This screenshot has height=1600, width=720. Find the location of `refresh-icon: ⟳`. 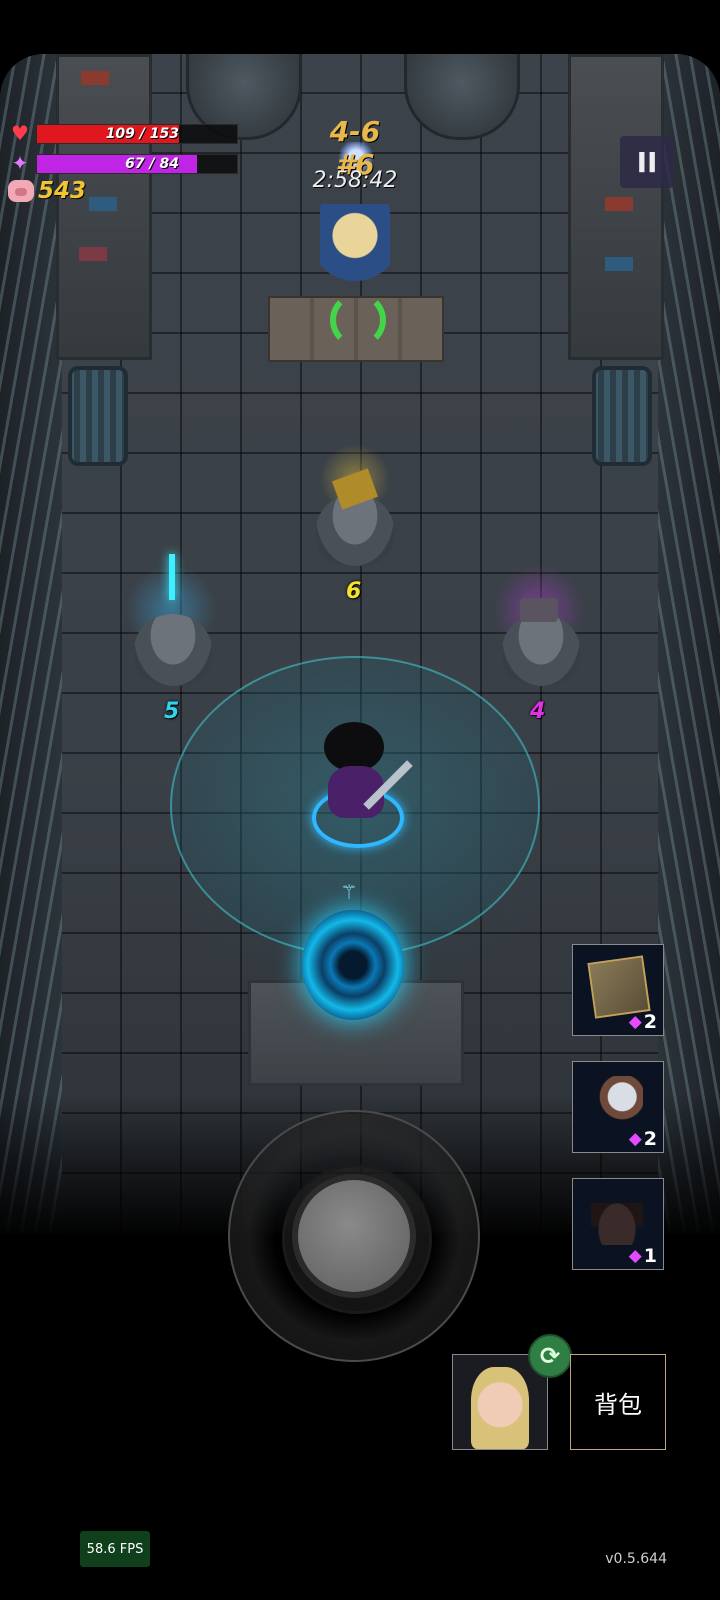

refresh-icon: ⟳ is located at coordinates (550, 1356).